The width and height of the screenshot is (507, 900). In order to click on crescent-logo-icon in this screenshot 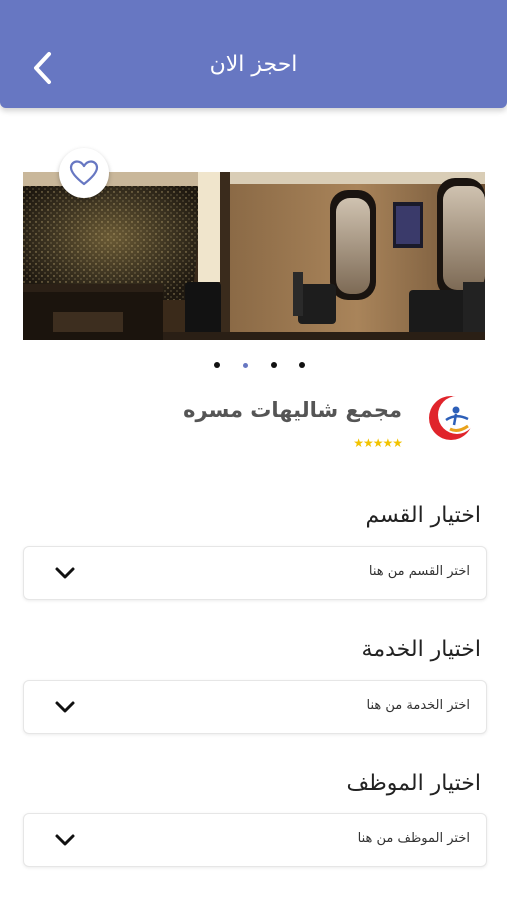, I will do `click(452, 418)`.